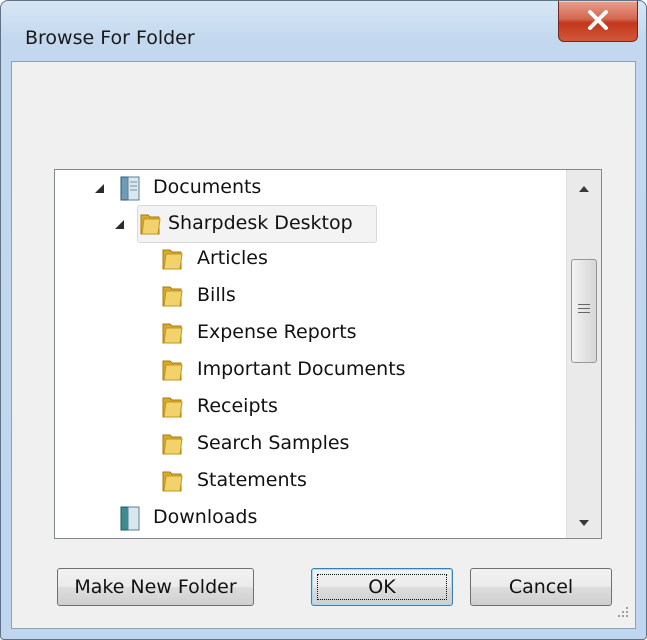 This screenshot has height=640, width=647. Describe the element at coordinates (277, 332) in the screenshot. I see `tree-item-label: Expense Reports` at that location.